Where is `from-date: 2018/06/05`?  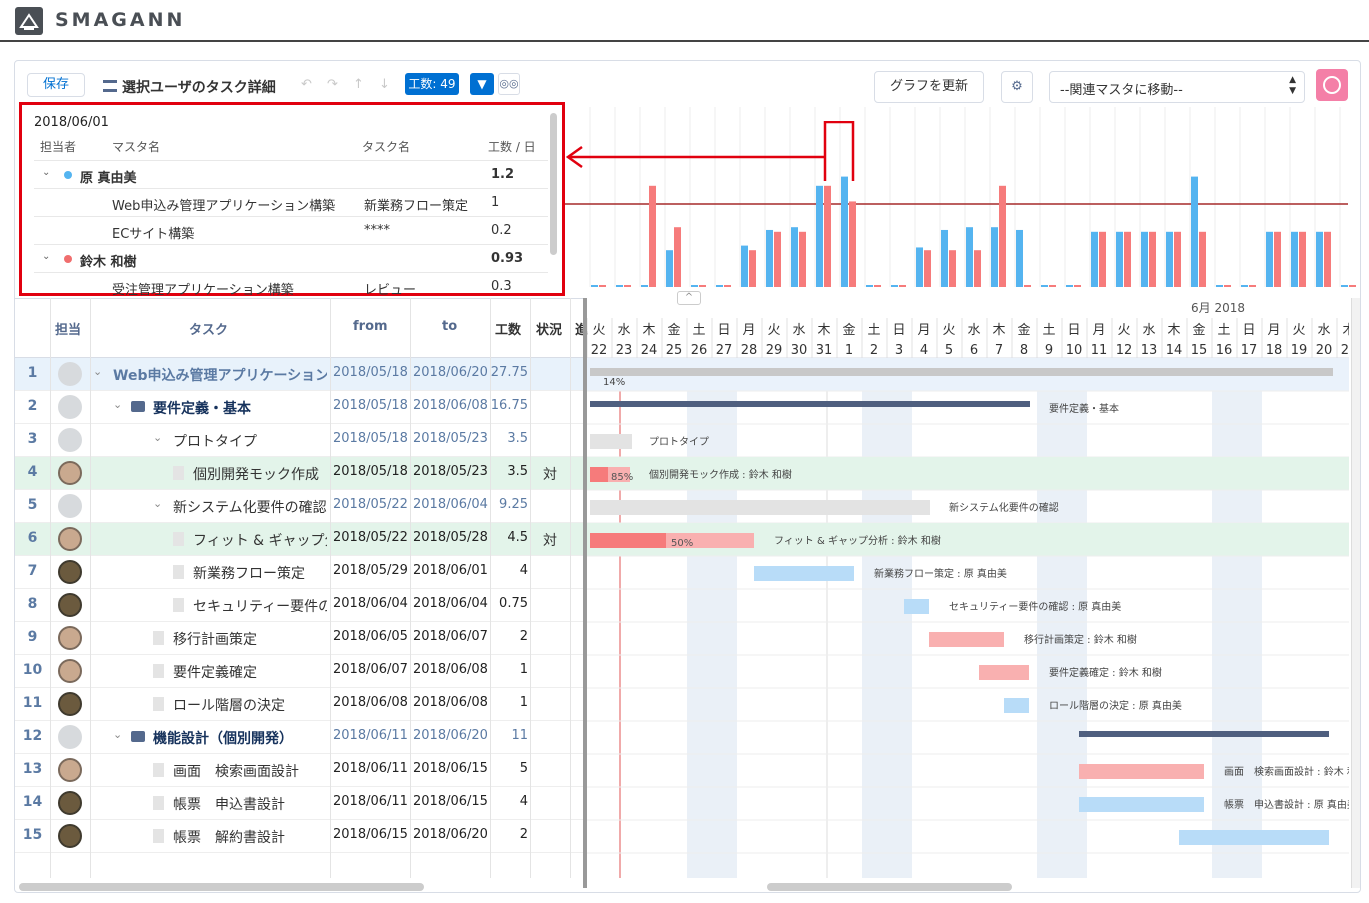
from-date: 2018/06/05 is located at coordinates (370, 636).